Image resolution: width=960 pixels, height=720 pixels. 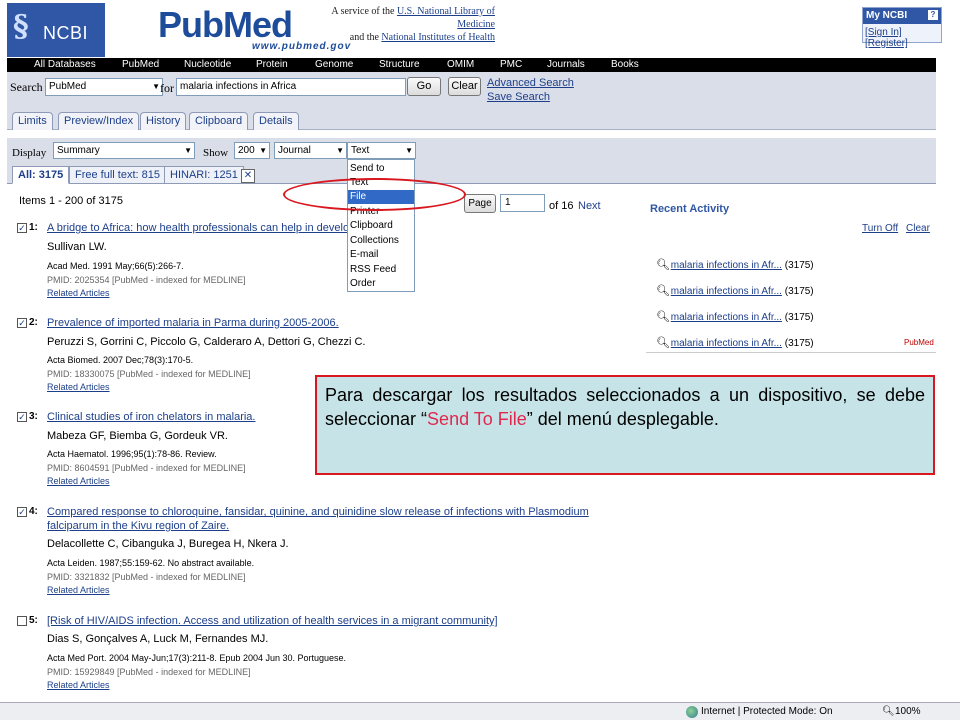 What do you see at coordinates (460, 64) in the screenshot?
I see `nav-omim: OMIM` at bounding box center [460, 64].